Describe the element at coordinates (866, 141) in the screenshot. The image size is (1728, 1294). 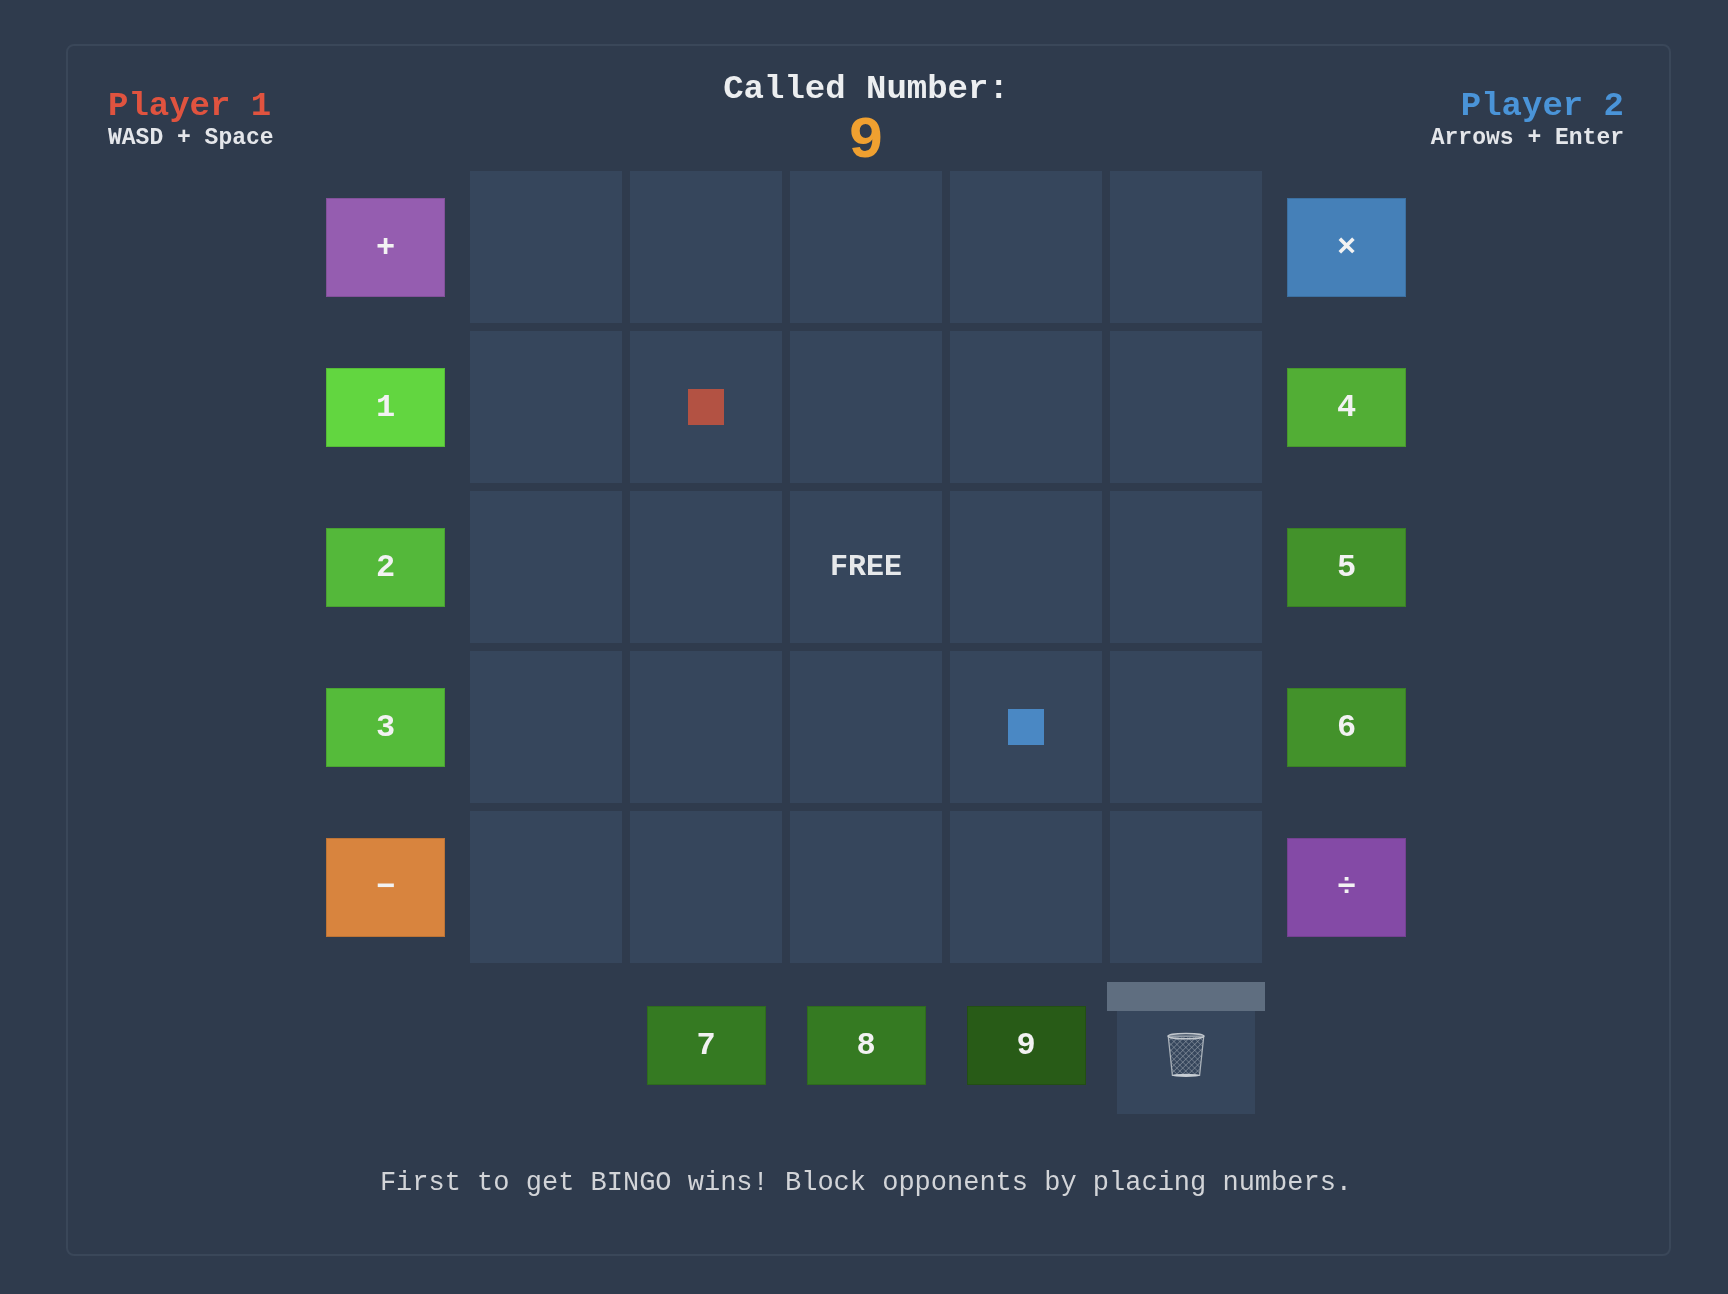
I see `called-number: 9` at that location.